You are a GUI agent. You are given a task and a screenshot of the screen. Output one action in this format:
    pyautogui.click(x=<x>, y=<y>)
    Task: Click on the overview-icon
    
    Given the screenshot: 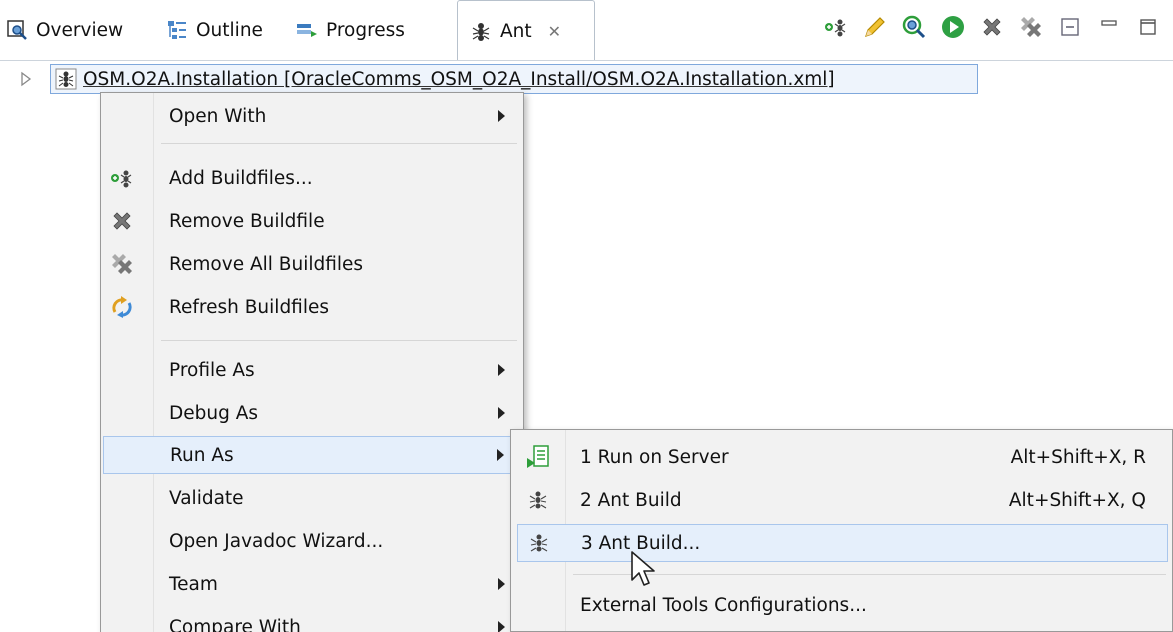 What is the action you would take?
    pyautogui.click(x=17, y=30)
    